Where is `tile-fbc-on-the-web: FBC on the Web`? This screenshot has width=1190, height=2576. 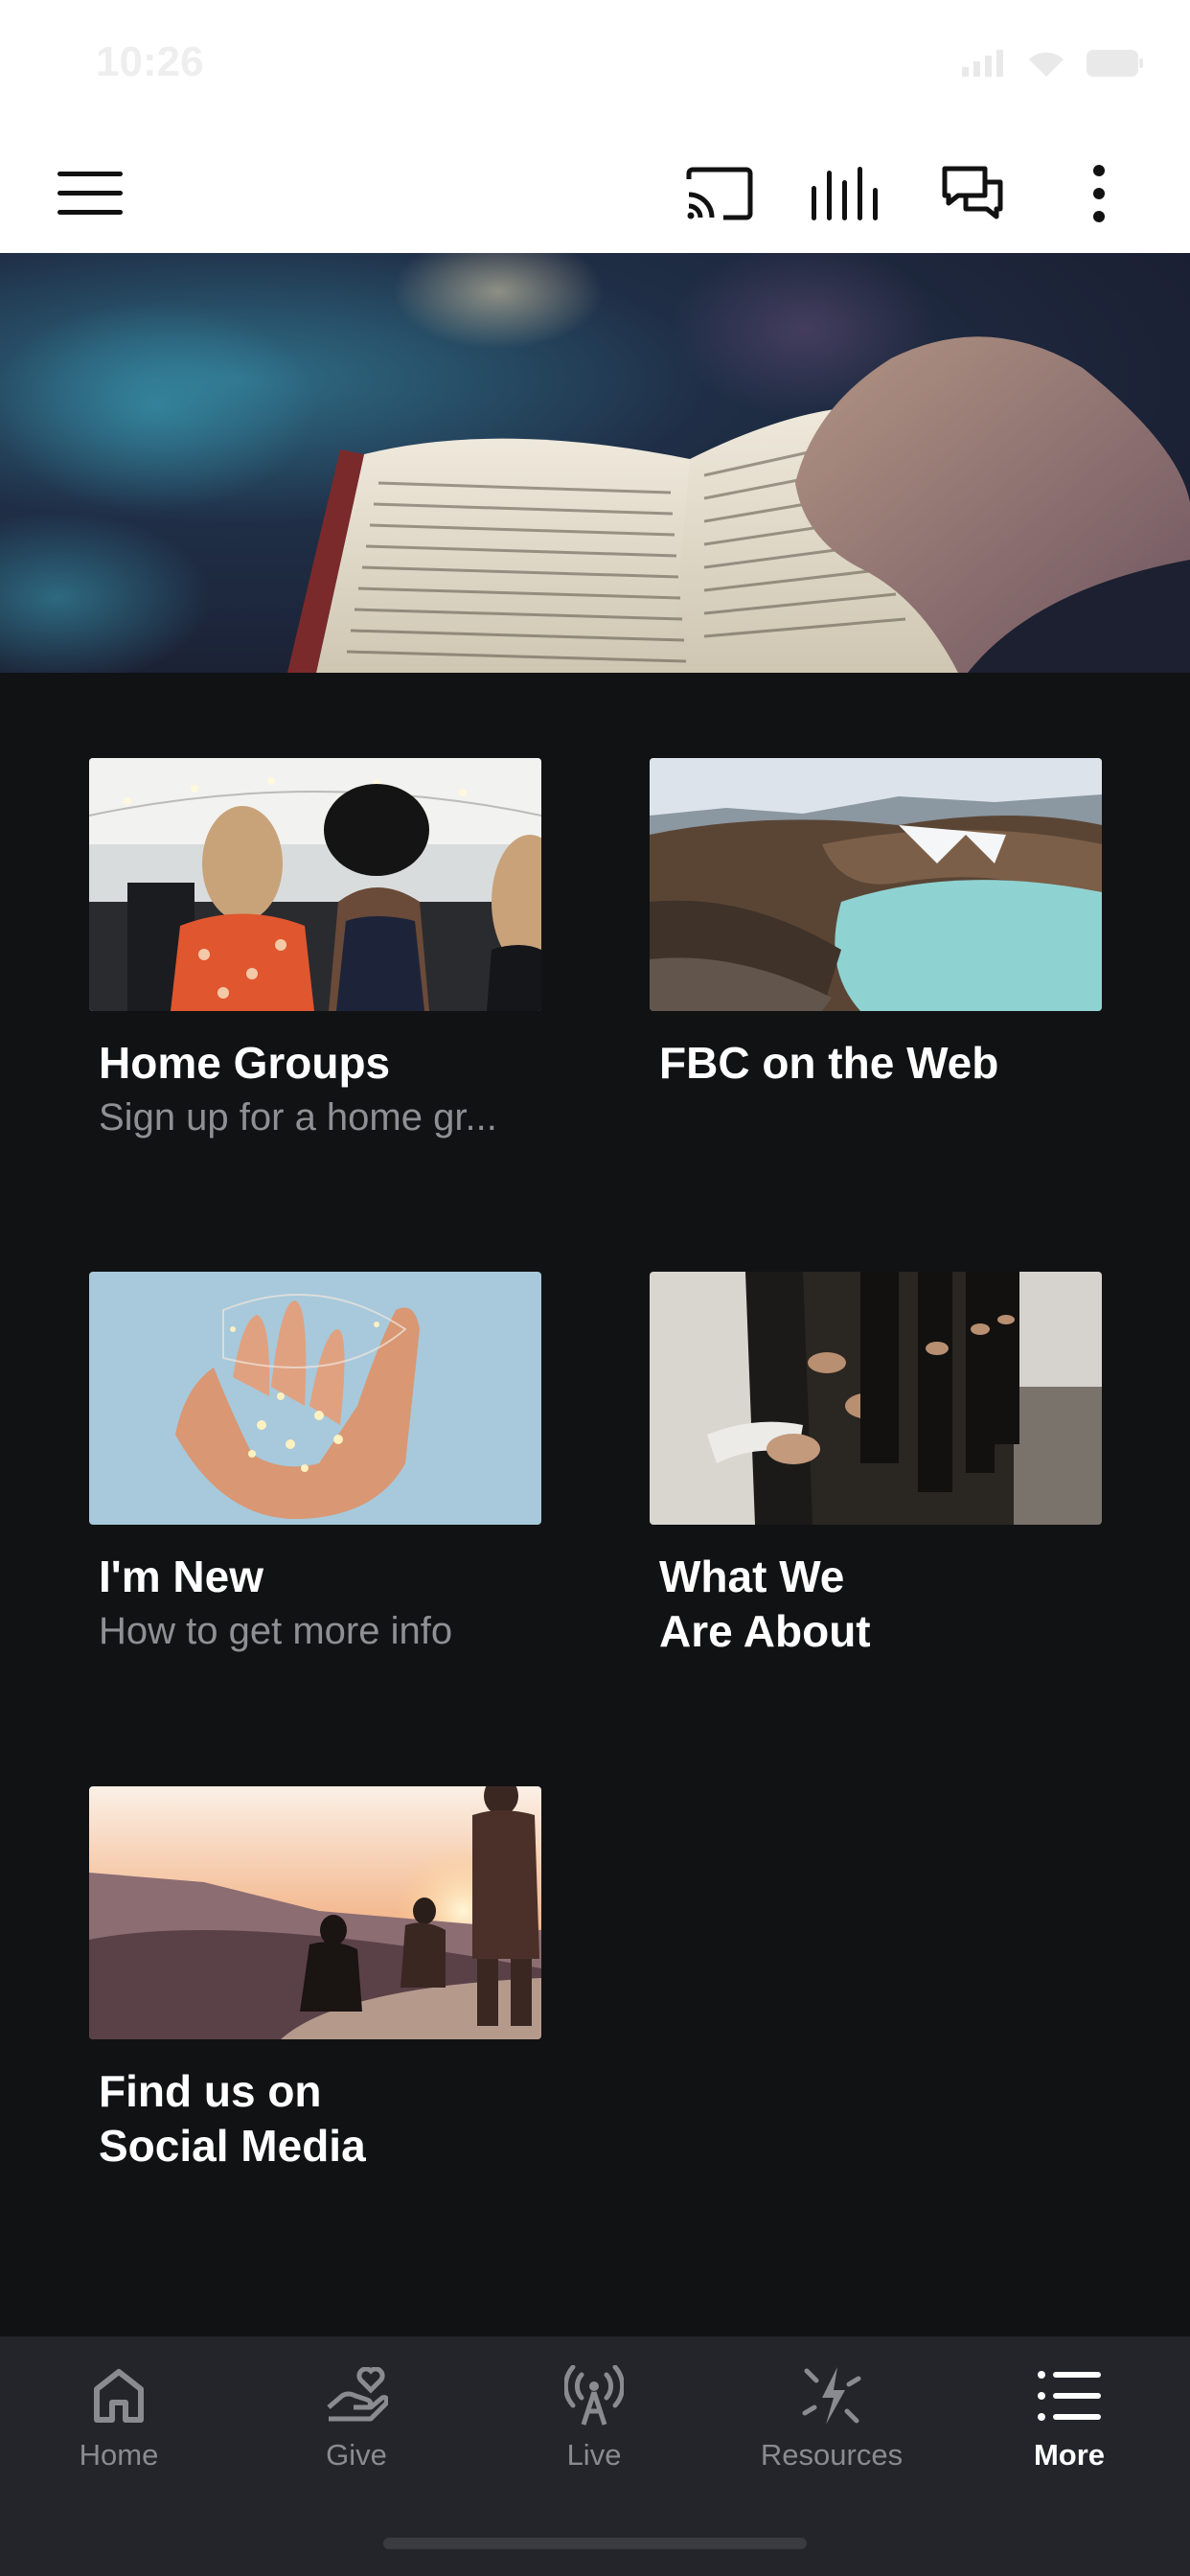
tile-fbc-on-the-web: FBC on the Web is located at coordinates (876, 924).